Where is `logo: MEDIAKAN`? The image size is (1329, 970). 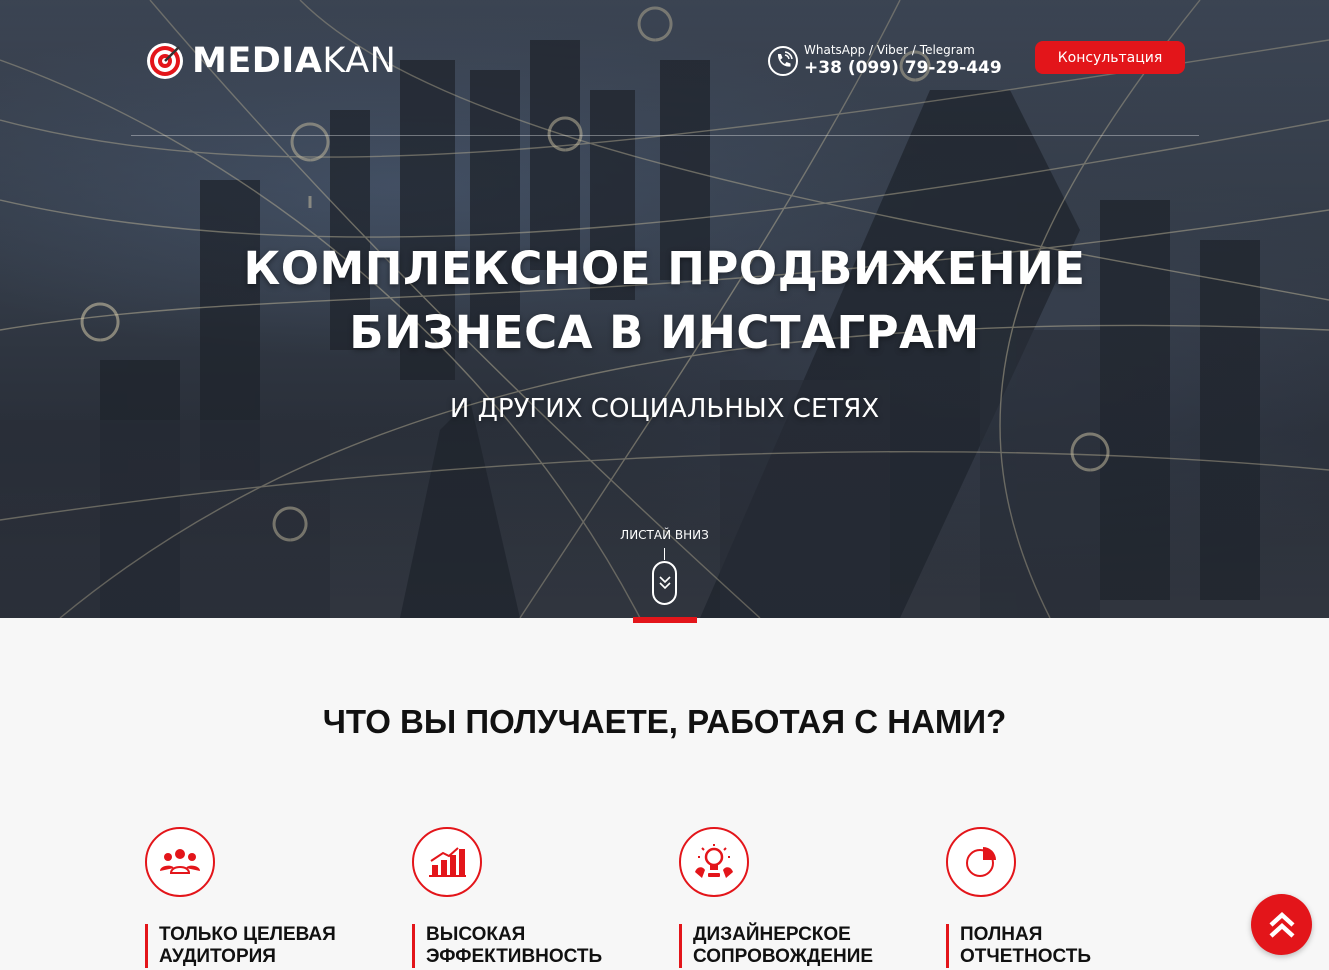 logo: MEDIAKAN is located at coordinates (270, 61).